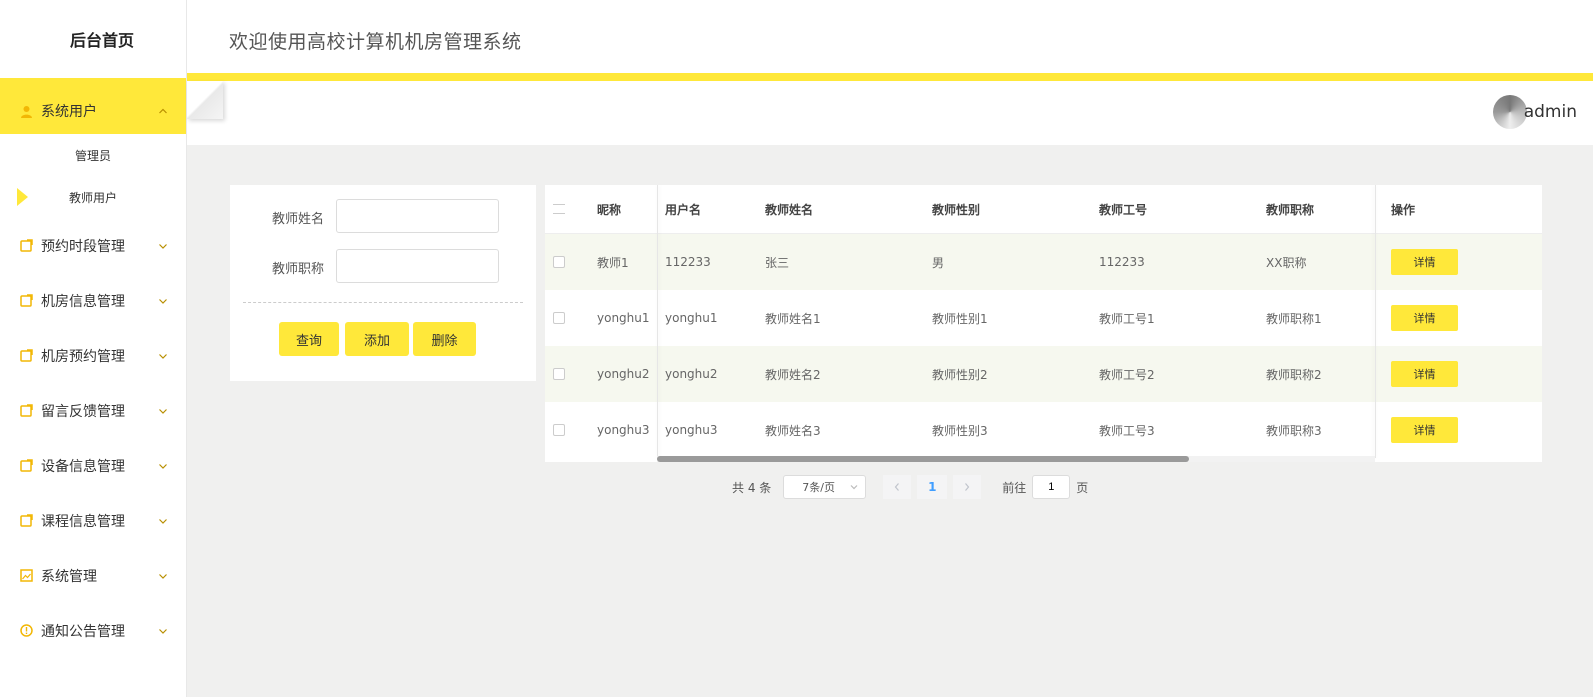 This screenshot has width=1593, height=697. I want to click on sidebar-item-label: 预约时段管理, so click(83, 246).